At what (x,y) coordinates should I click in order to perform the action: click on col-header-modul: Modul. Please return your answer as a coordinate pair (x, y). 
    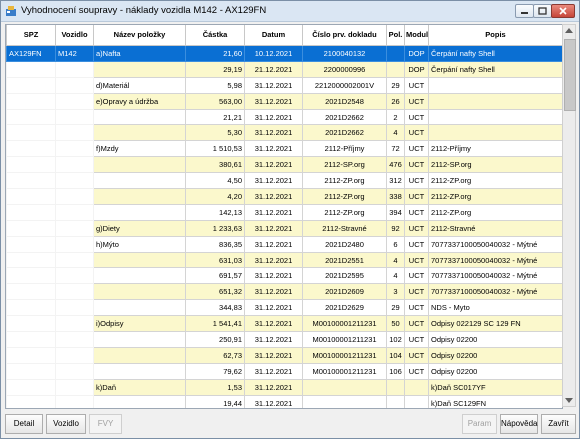
    Looking at the image, I should click on (416, 35).